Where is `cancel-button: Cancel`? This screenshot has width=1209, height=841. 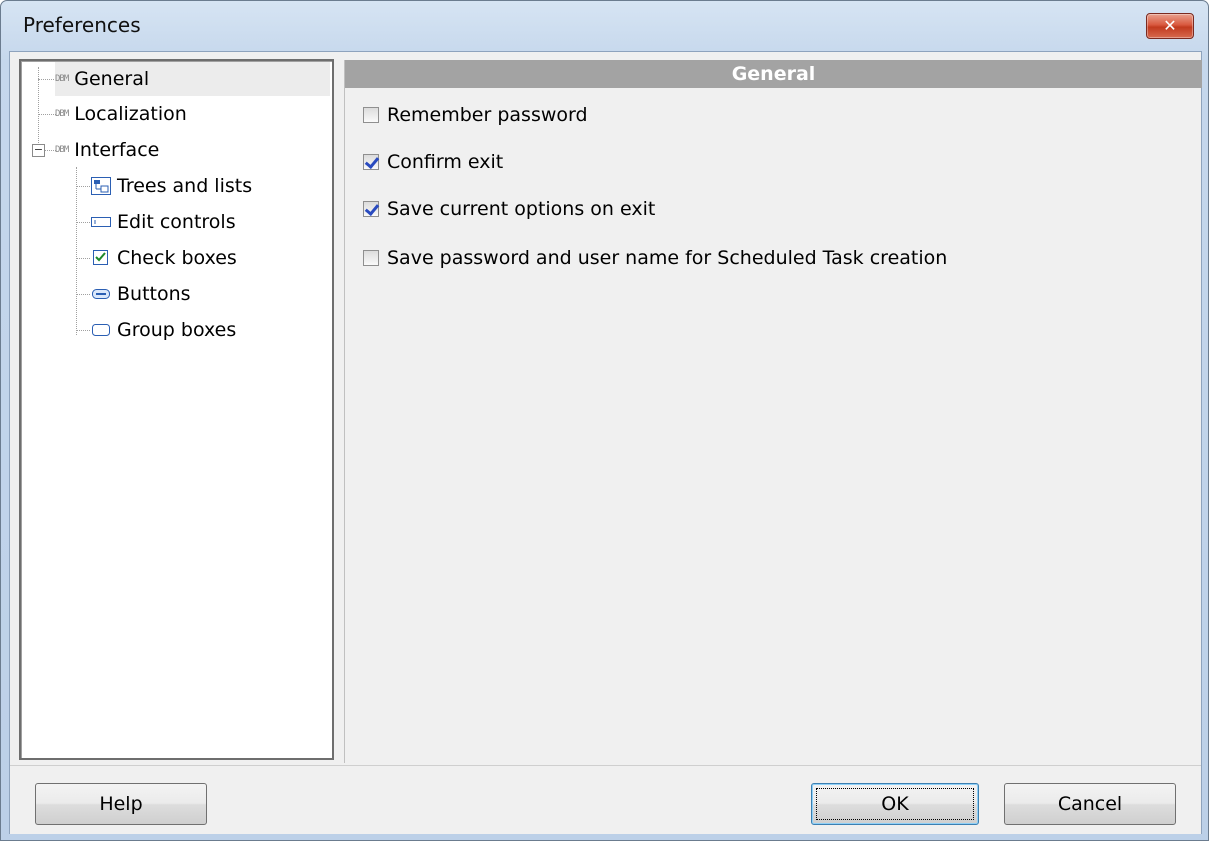
cancel-button: Cancel is located at coordinates (1090, 804).